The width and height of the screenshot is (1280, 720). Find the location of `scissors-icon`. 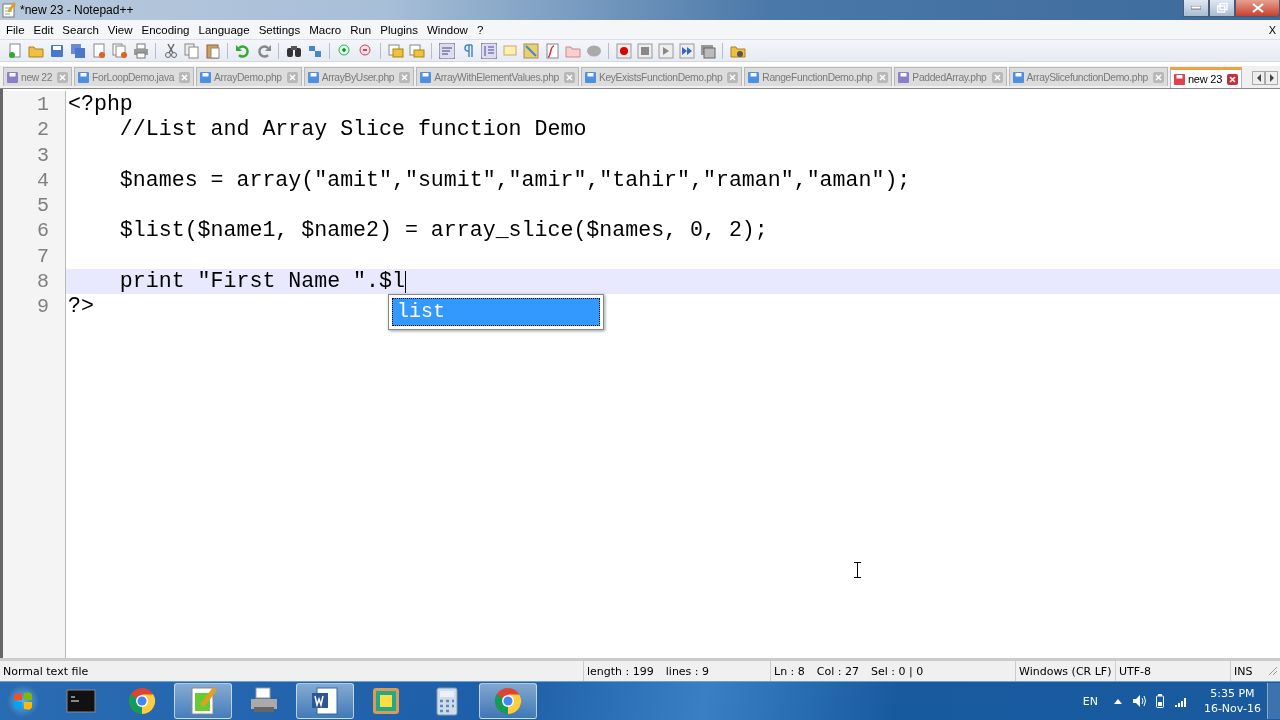

scissors-icon is located at coordinates (170, 50).